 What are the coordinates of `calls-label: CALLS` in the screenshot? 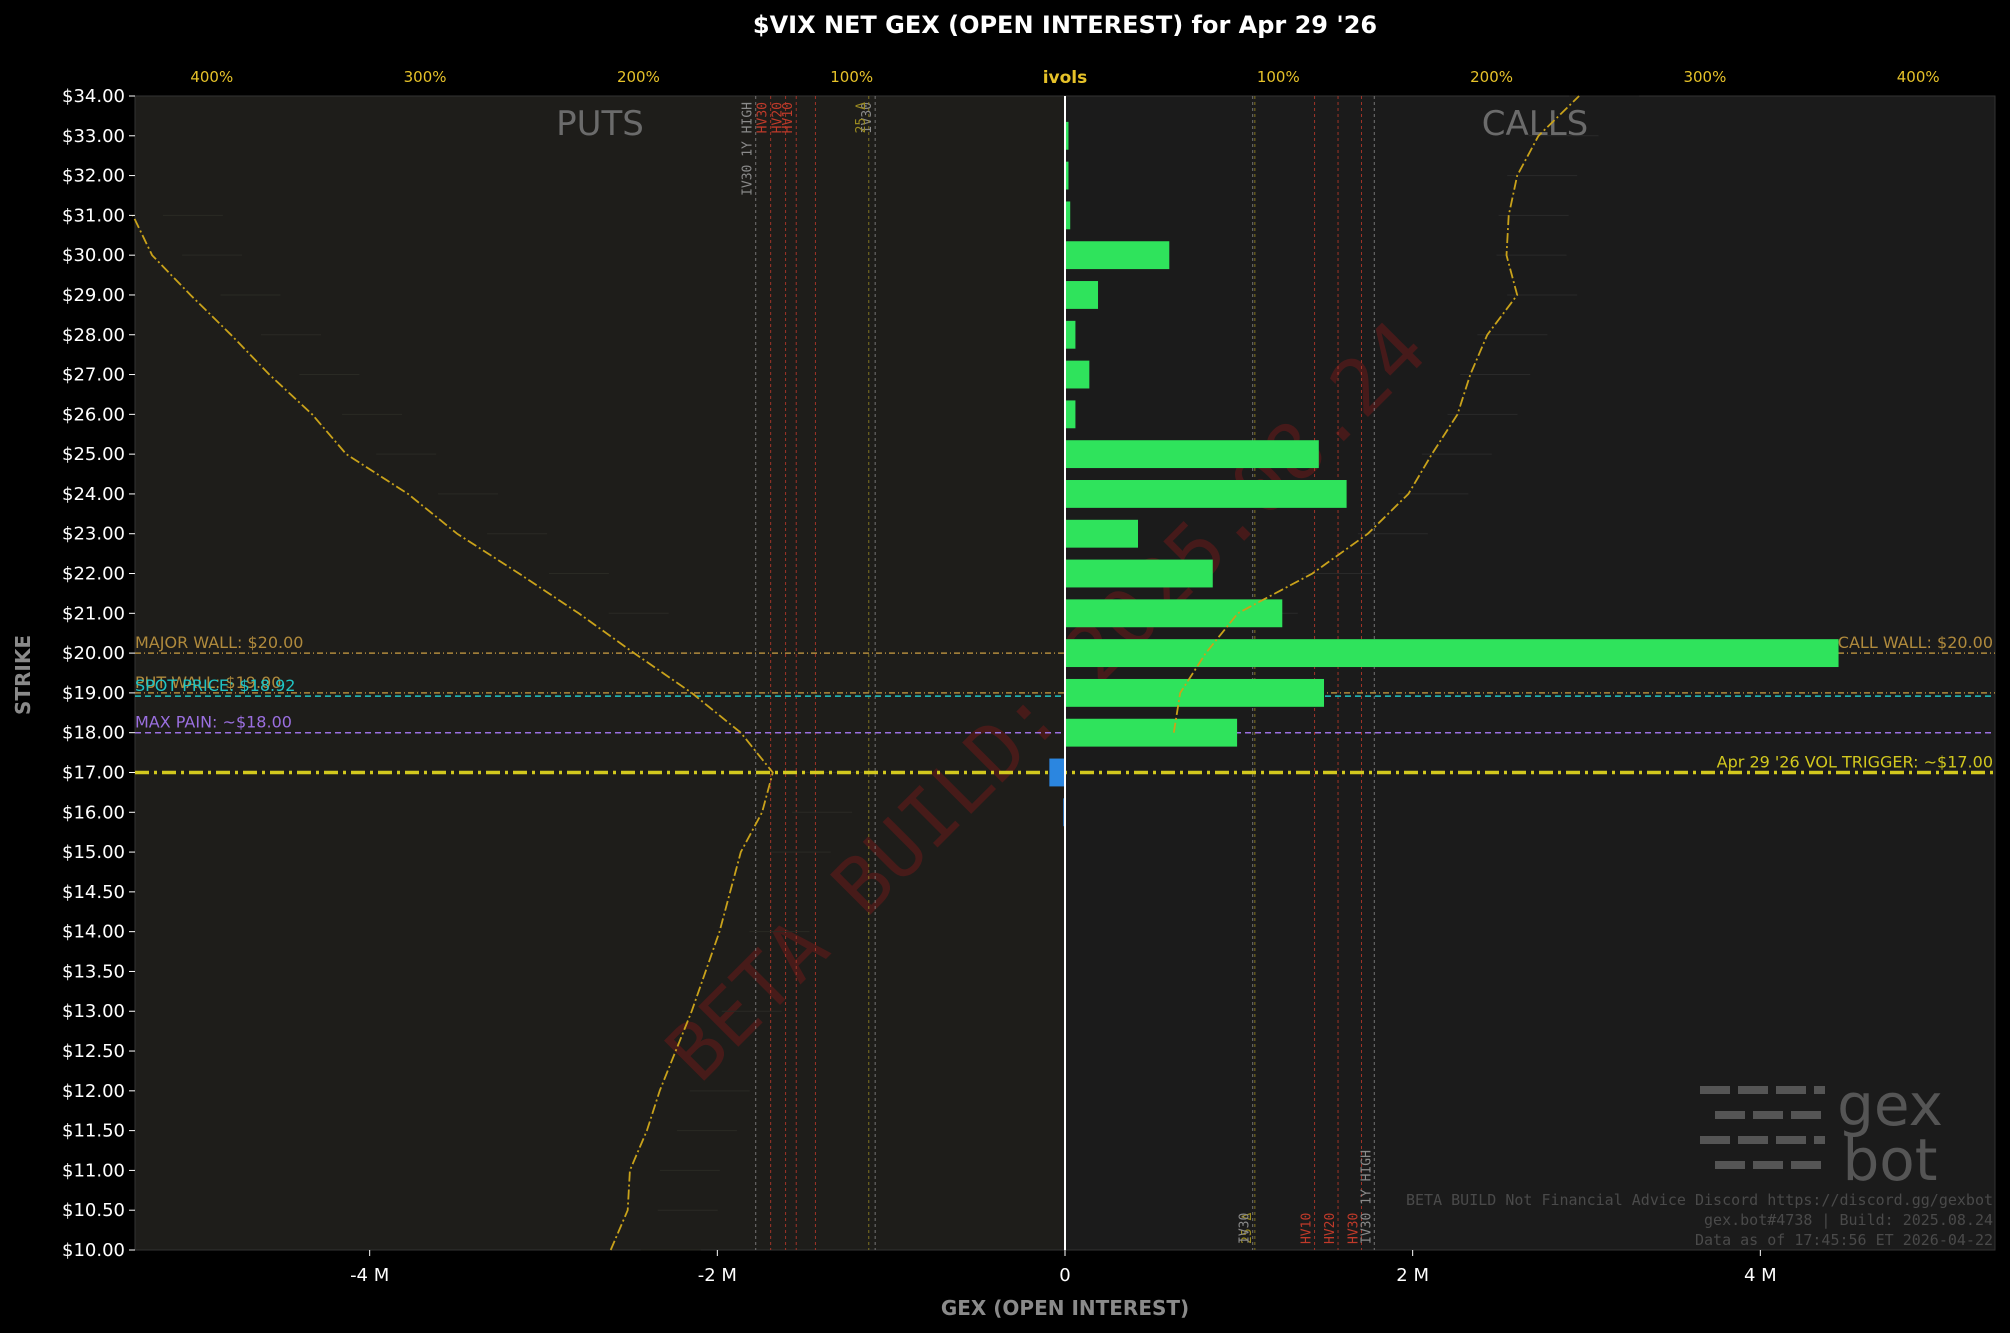 It's located at (1535, 124).